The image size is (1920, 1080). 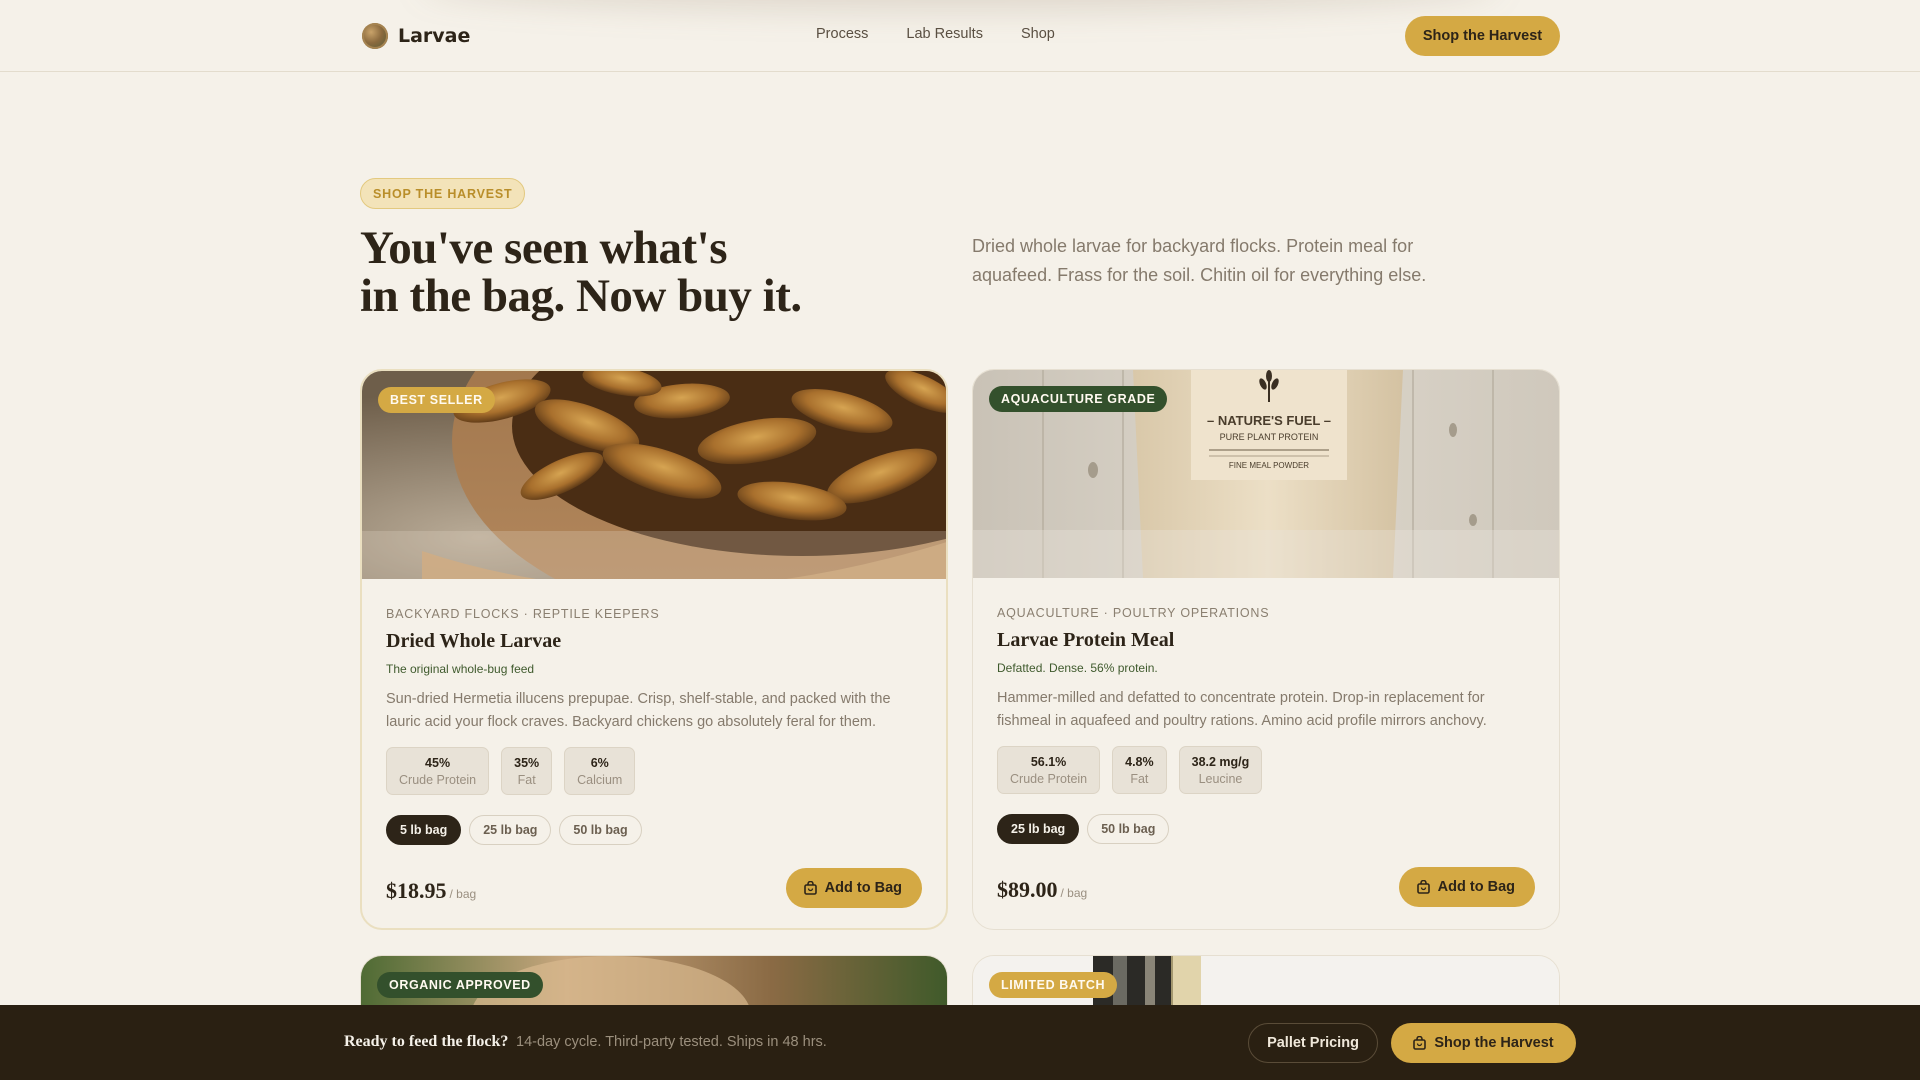 What do you see at coordinates (460, 669) in the screenshot?
I see `product-tagline: The original whole-bug feed` at bounding box center [460, 669].